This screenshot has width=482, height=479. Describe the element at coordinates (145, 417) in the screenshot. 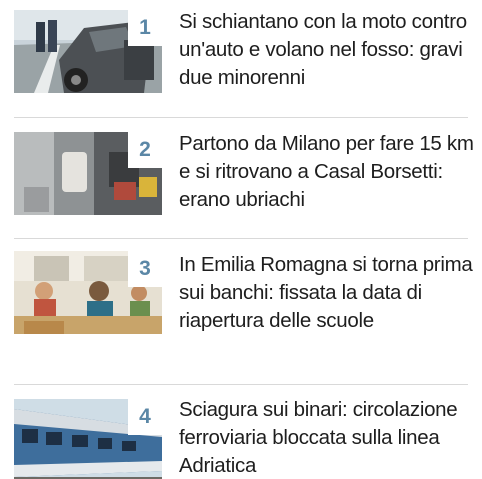

I see `rank-number: 4` at that location.